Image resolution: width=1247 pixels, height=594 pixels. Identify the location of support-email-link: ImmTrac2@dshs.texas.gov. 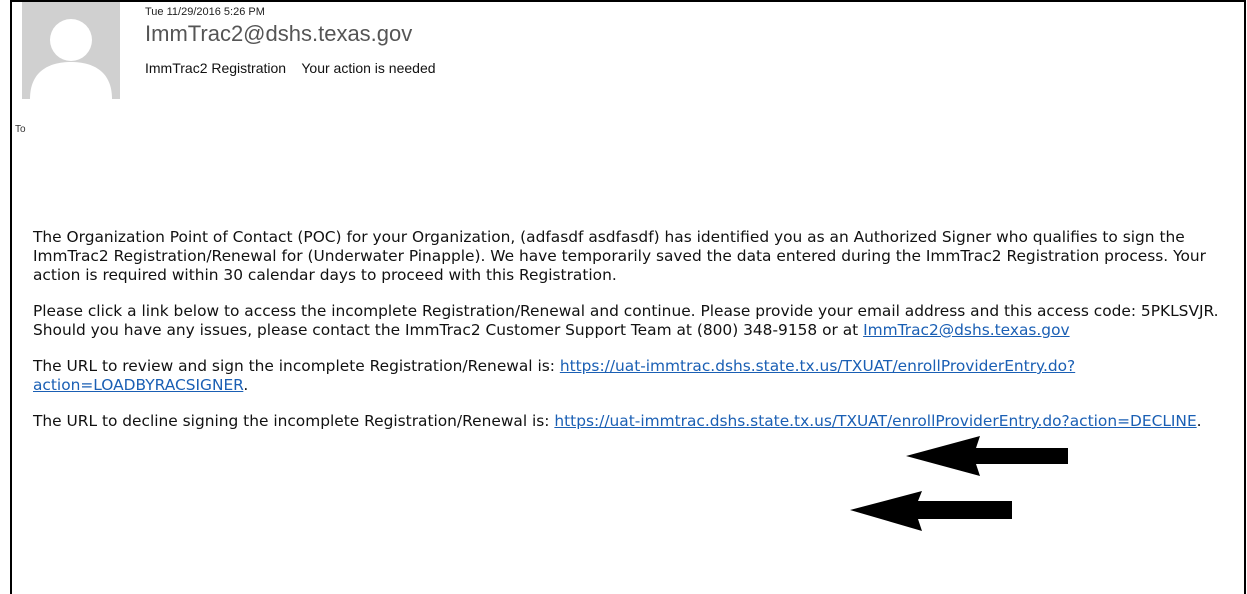
(966, 330).